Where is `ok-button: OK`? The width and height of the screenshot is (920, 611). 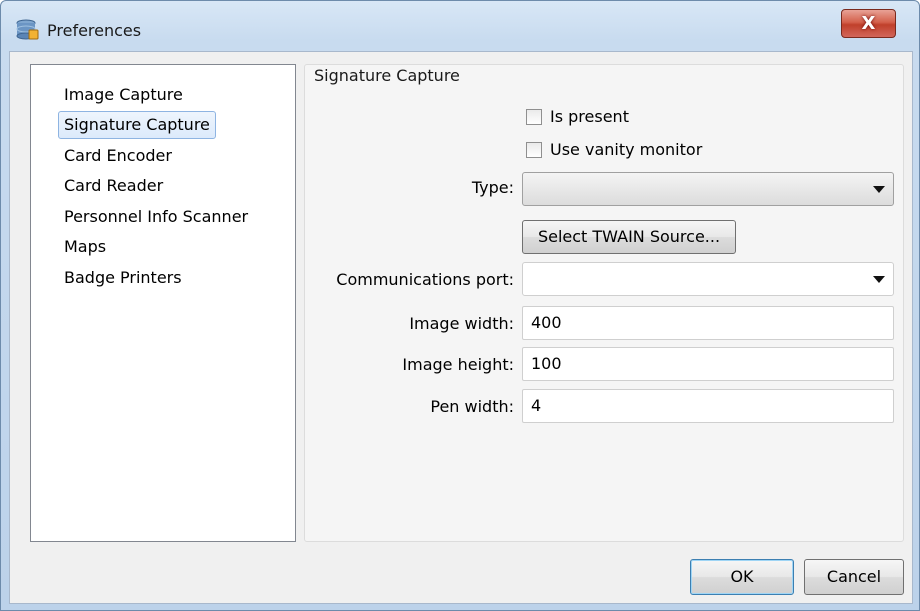 ok-button: OK is located at coordinates (742, 577).